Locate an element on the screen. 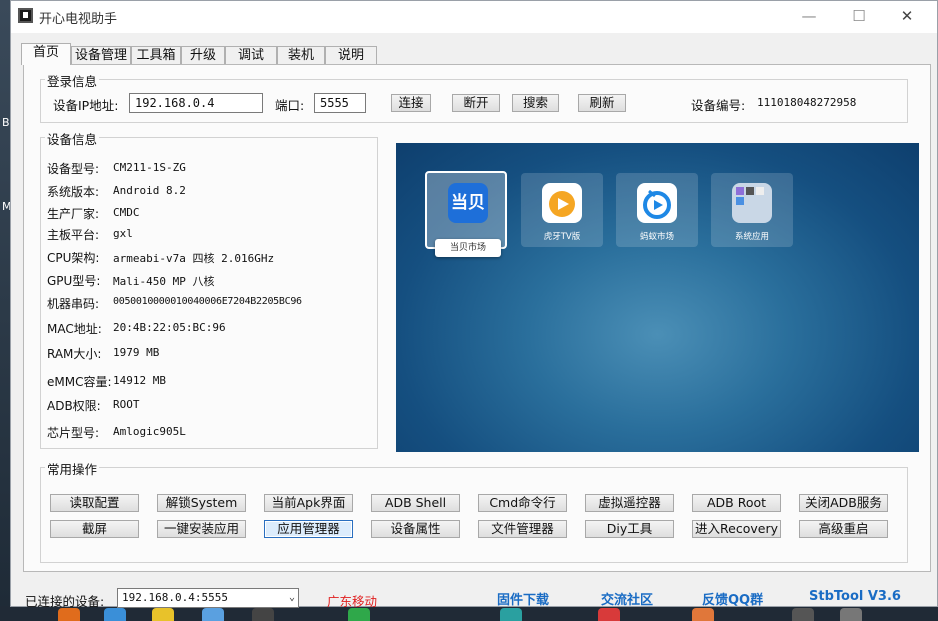  info-value: CM211-1S-ZG is located at coordinates (149, 167).